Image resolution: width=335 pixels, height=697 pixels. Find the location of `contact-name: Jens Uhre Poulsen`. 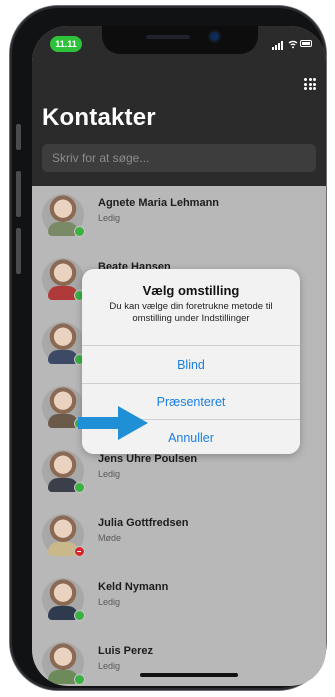

contact-name: Jens Uhre Poulsen is located at coordinates (148, 459).